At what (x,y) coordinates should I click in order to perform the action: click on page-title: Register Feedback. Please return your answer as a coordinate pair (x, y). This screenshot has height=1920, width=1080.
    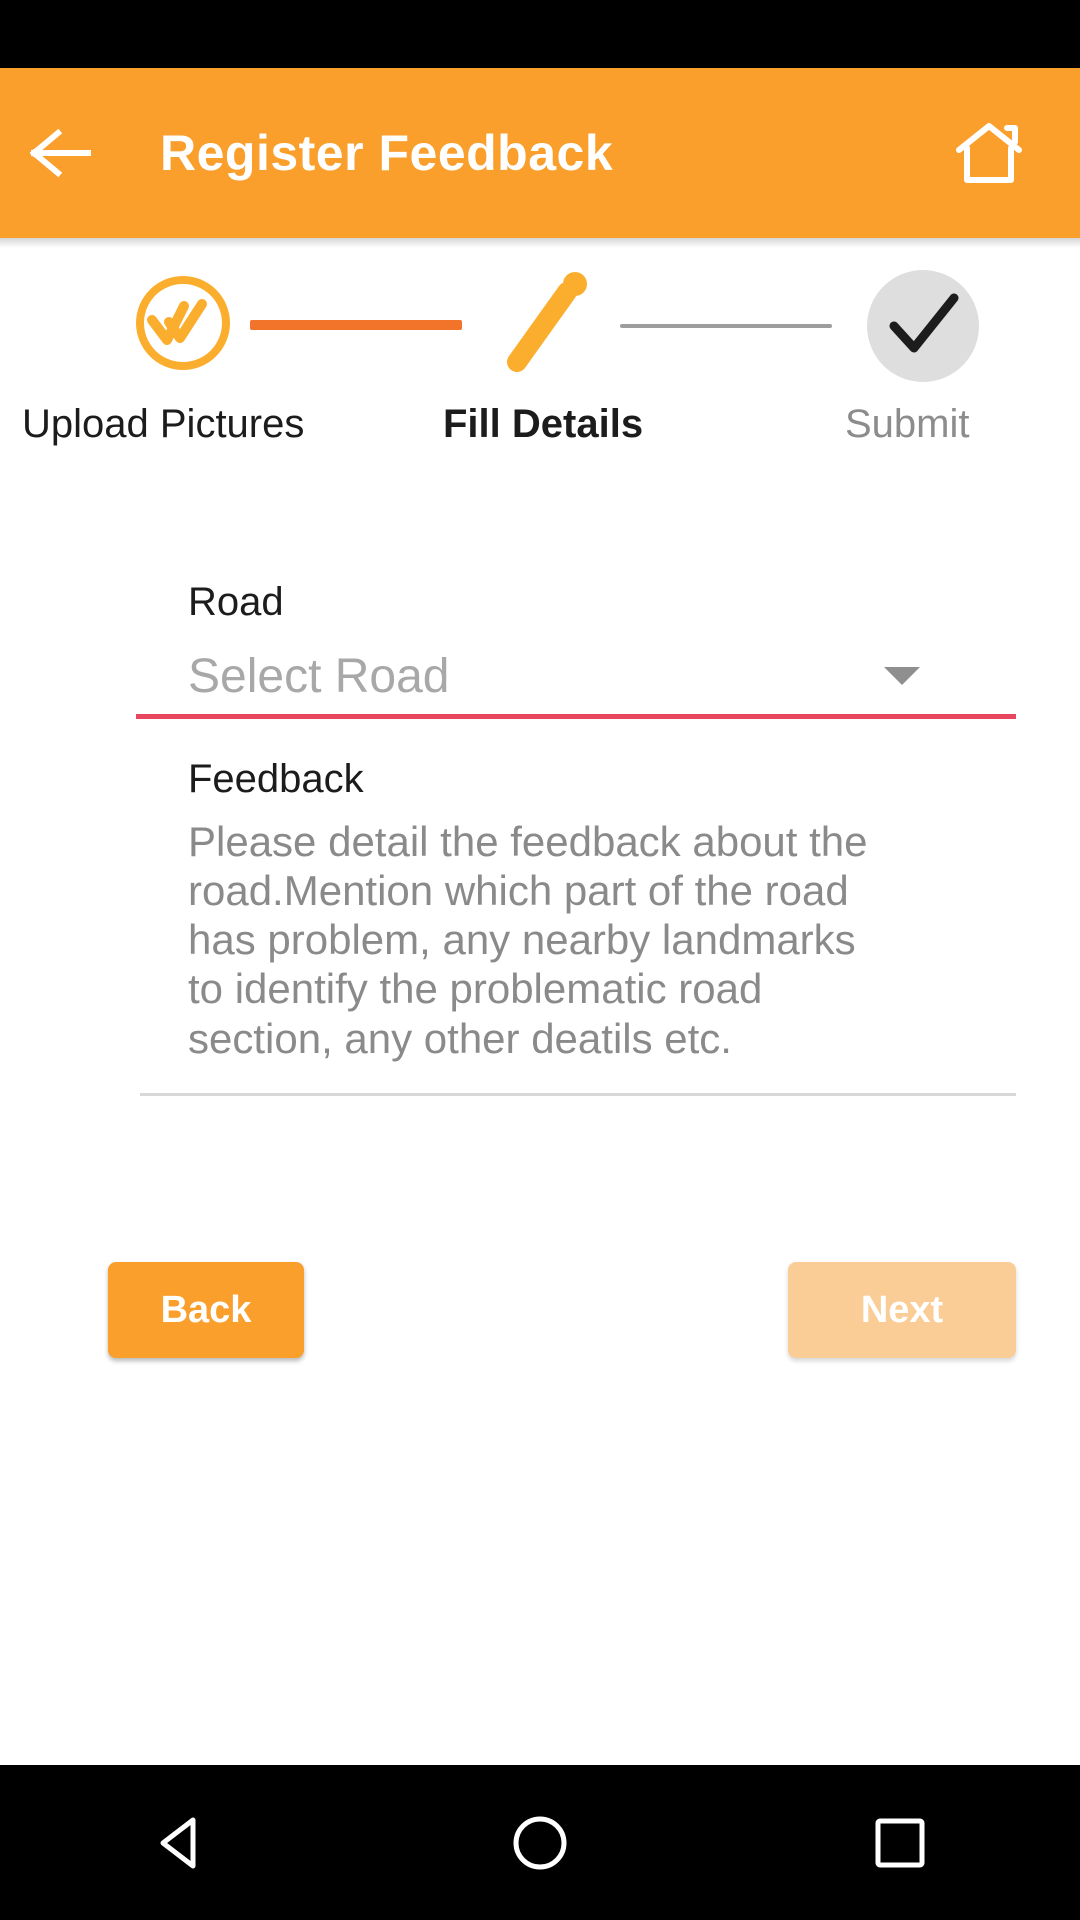
    Looking at the image, I should click on (387, 153).